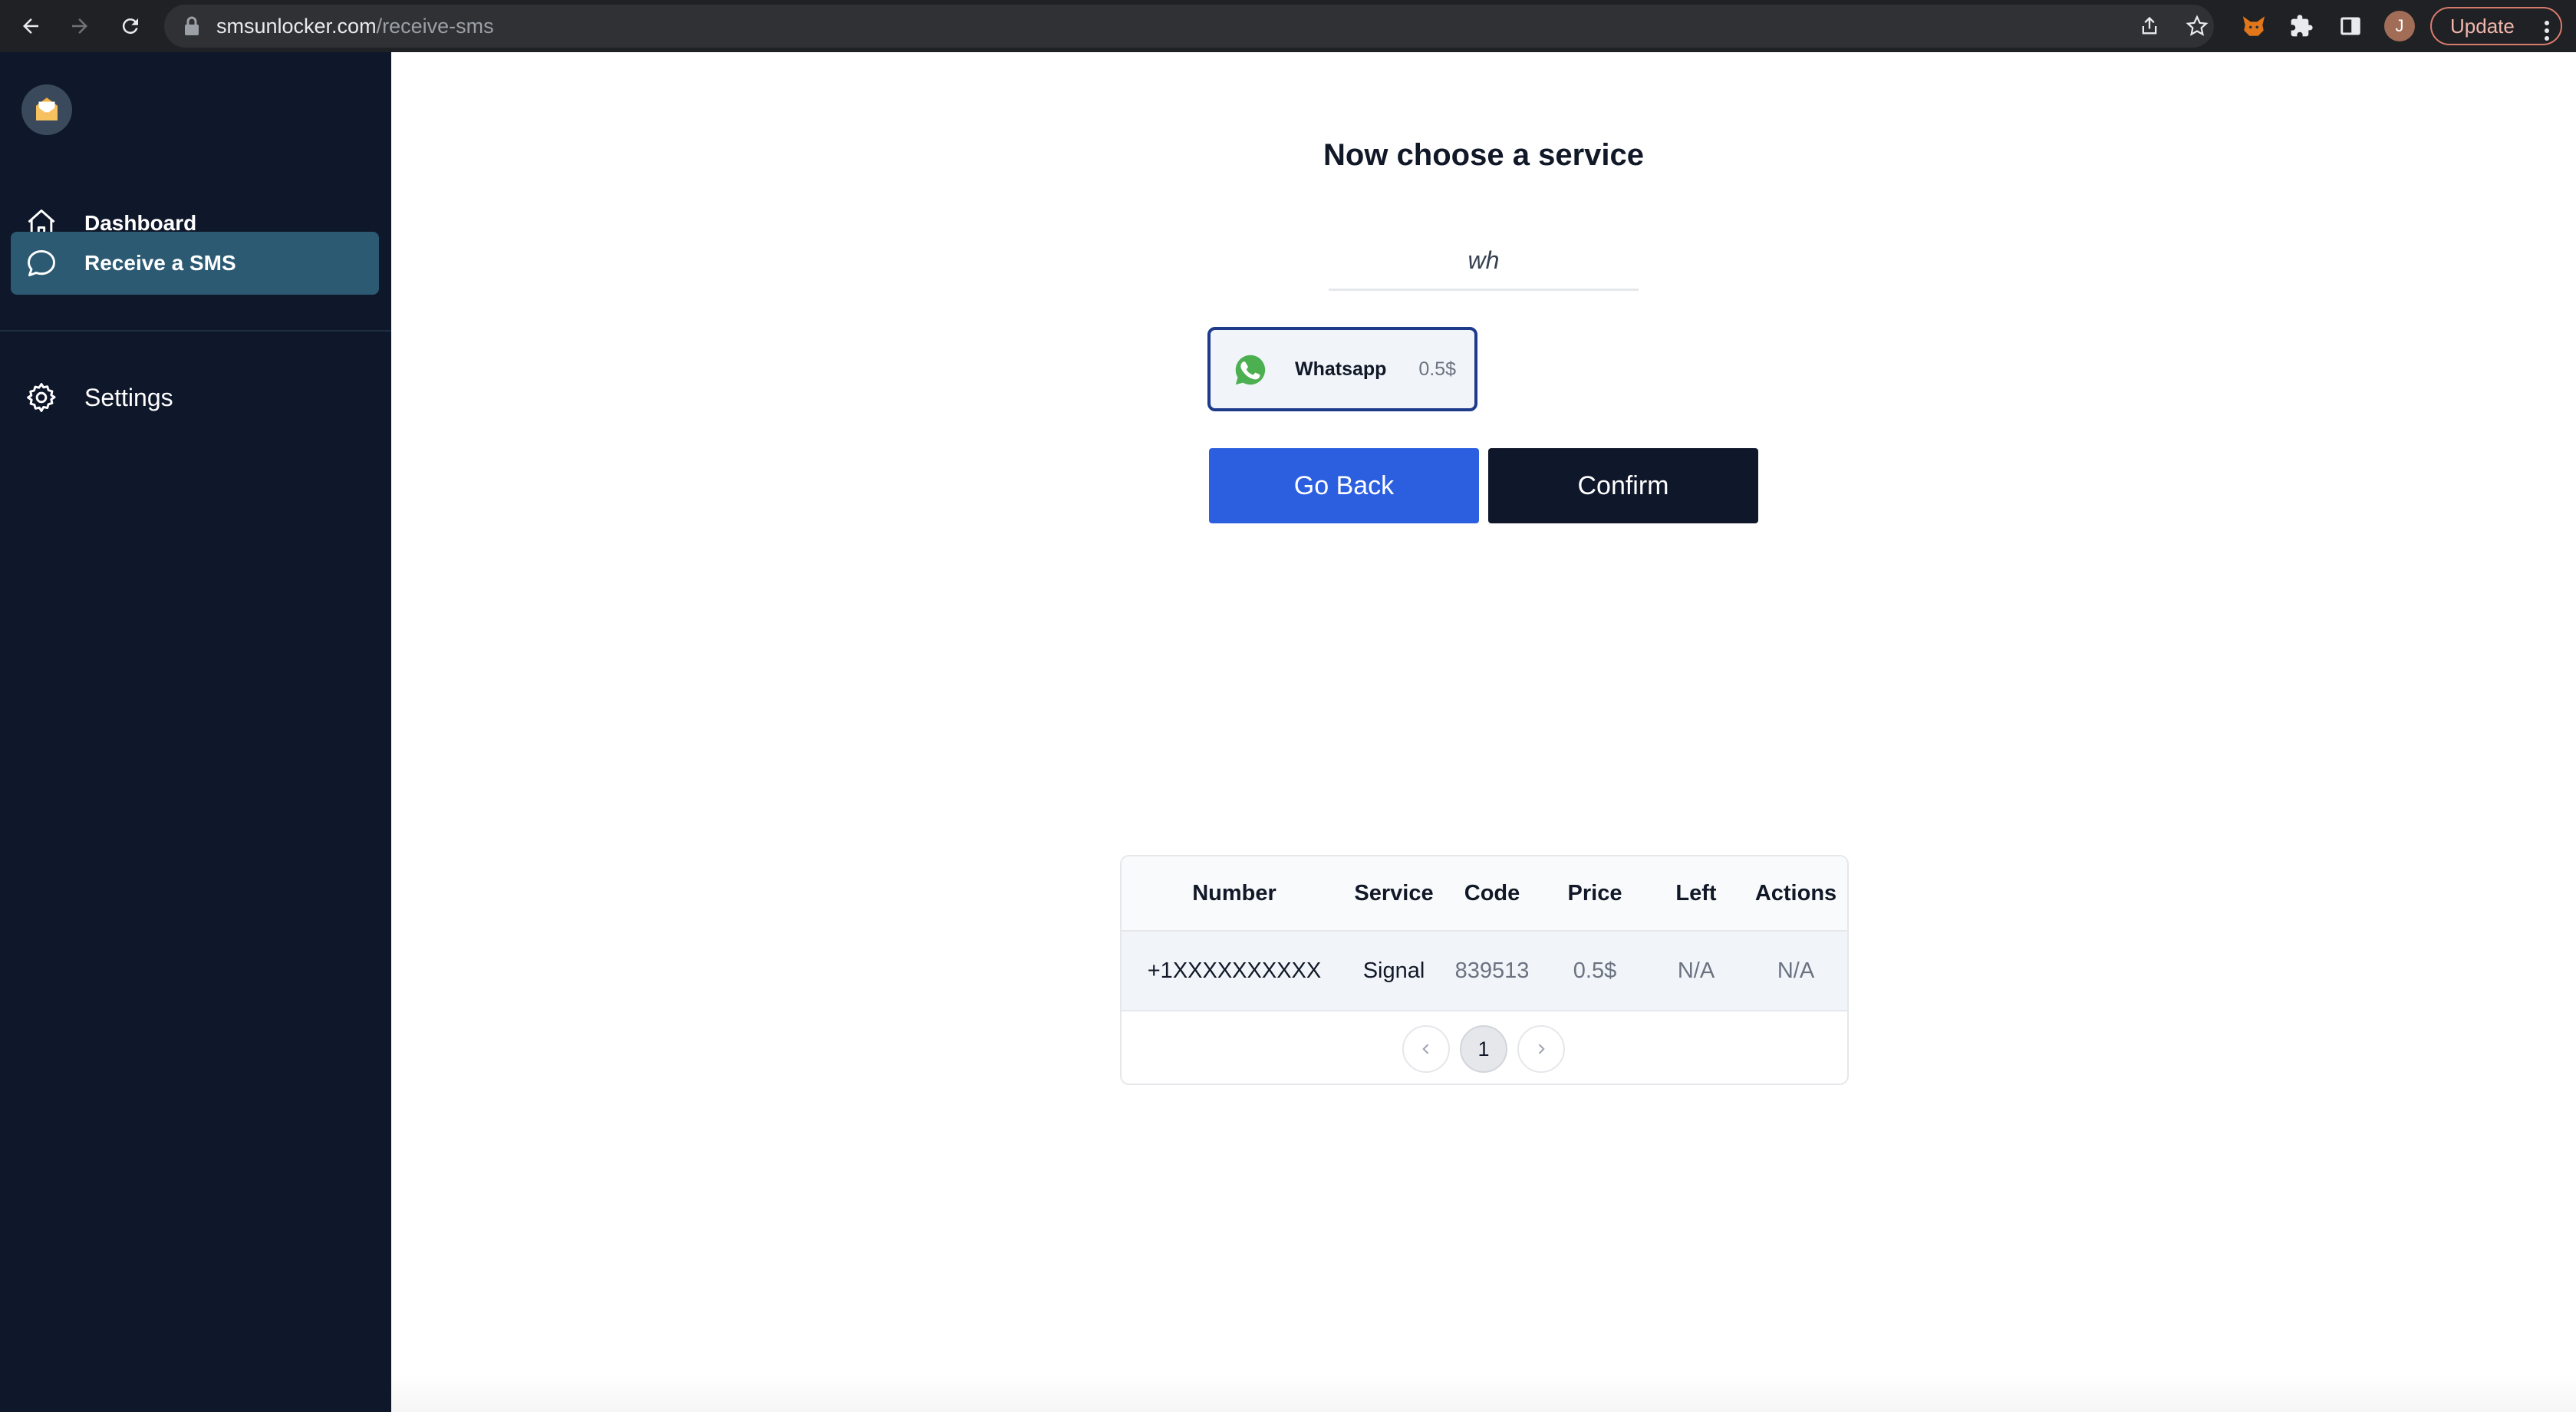 The width and height of the screenshot is (2576, 1412). What do you see at coordinates (2301, 26) in the screenshot?
I see `puzzle-extensions-icon` at bounding box center [2301, 26].